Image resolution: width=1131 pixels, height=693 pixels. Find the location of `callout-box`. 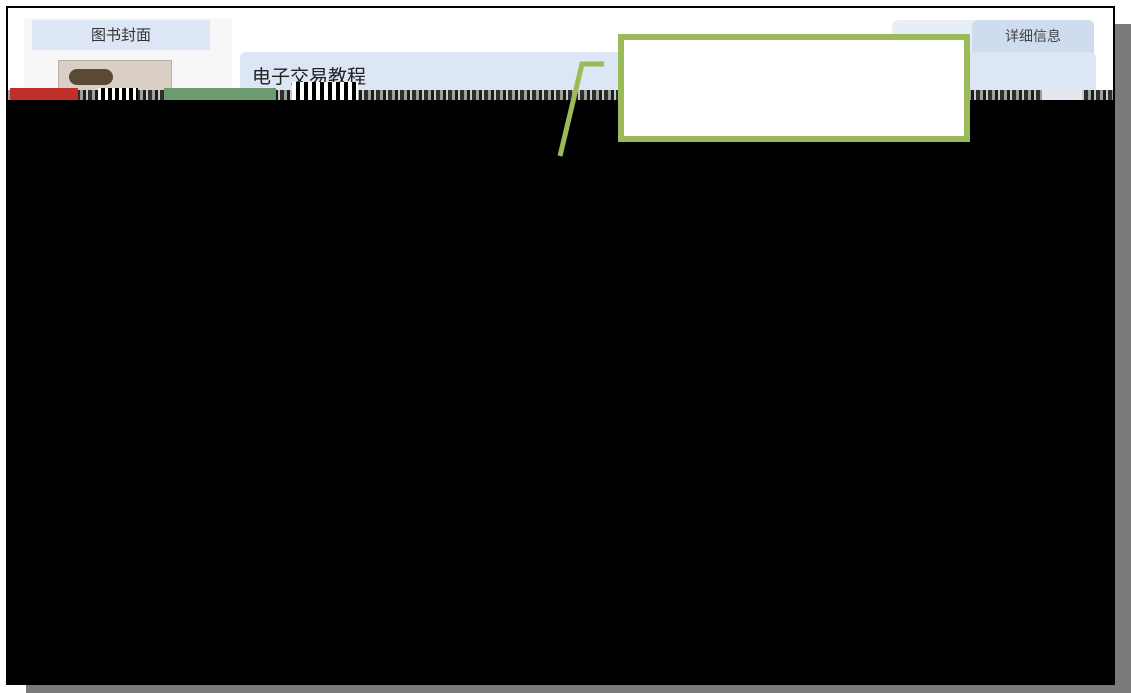

callout-box is located at coordinates (794, 88).